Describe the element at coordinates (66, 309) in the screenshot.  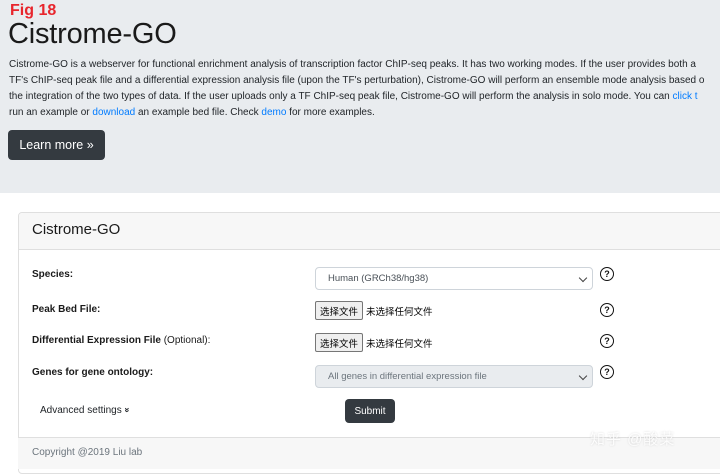
I see `peak-file-label: Peak Bed File:` at that location.